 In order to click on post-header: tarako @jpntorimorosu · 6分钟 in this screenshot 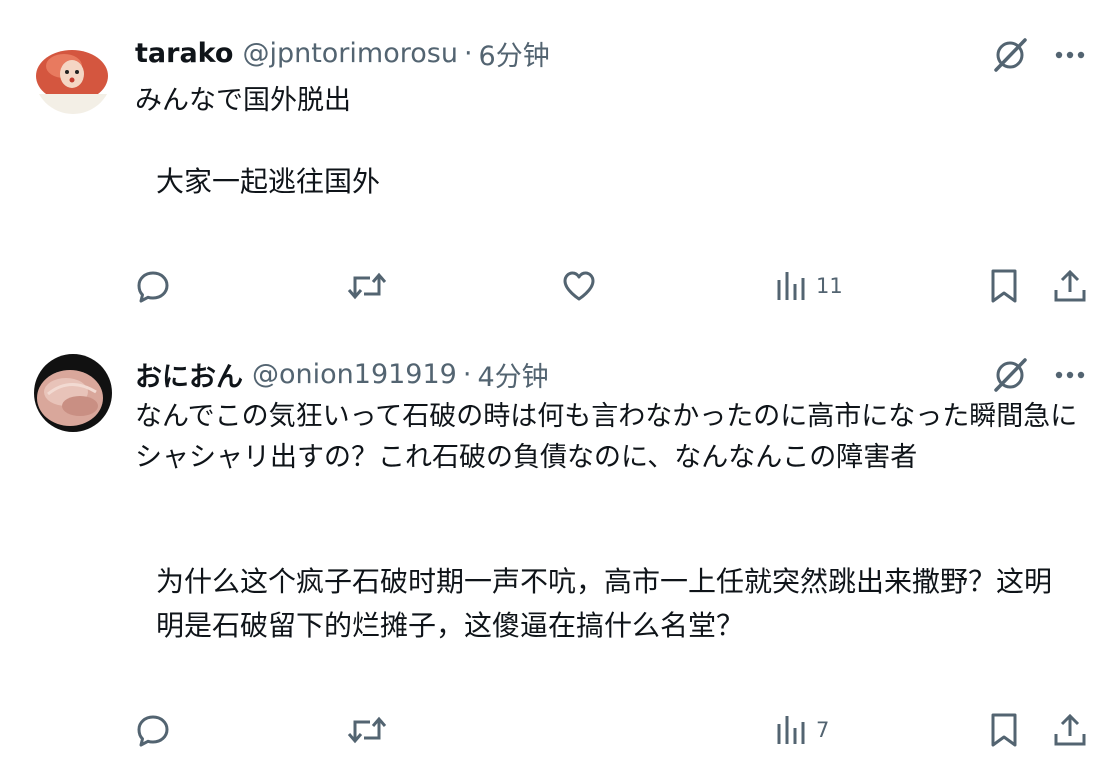, I will do `click(342, 53)`.